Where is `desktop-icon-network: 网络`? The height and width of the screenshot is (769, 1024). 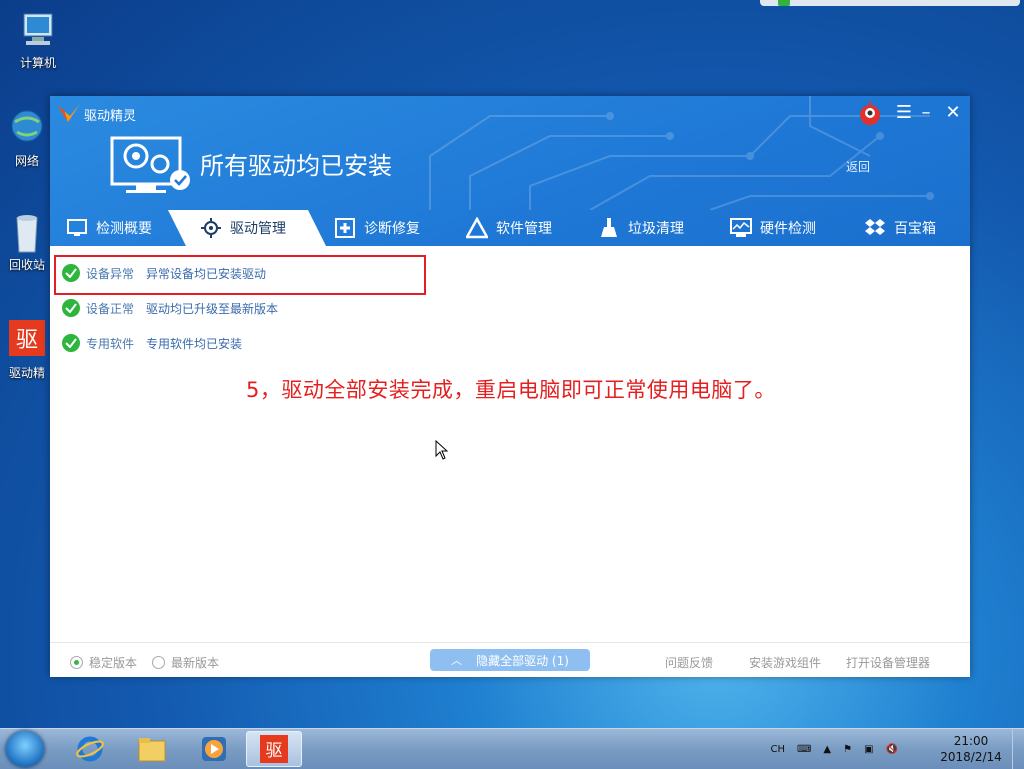 desktop-icon-network: 网络 is located at coordinates (27, 138).